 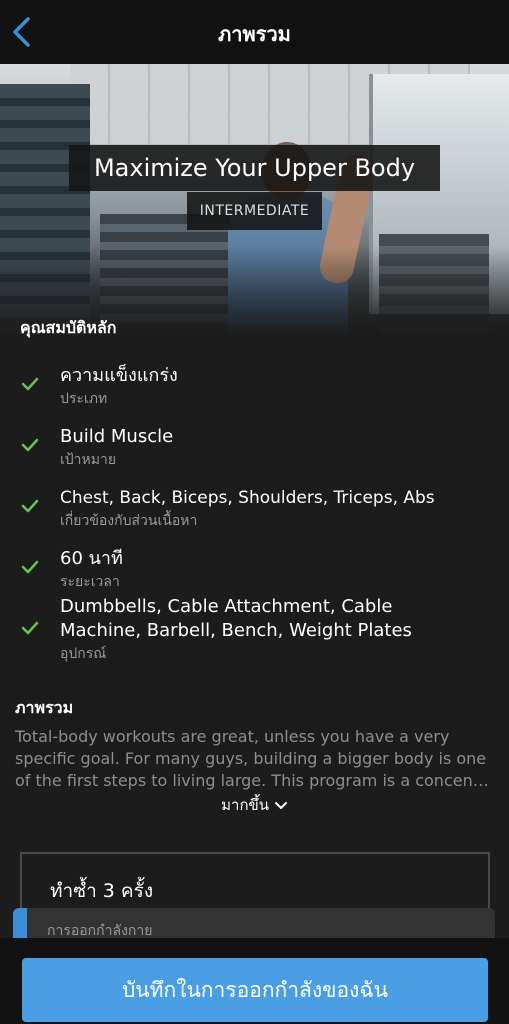 What do you see at coordinates (255, 990) in the screenshot?
I see `save-workout-button: บันทึกในการออกกำลังของฉัน` at bounding box center [255, 990].